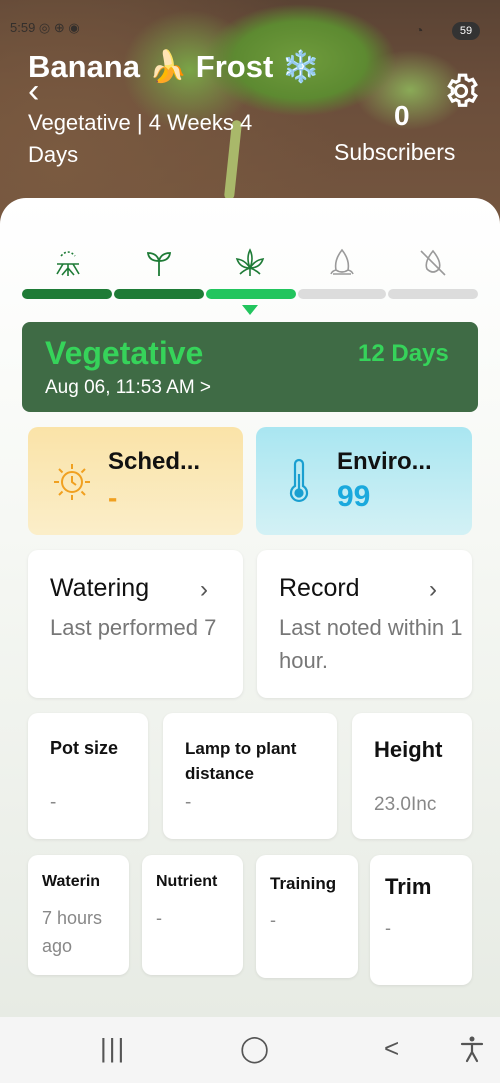  What do you see at coordinates (299, 480) in the screenshot?
I see `thermometer-icon` at bounding box center [299, 480].